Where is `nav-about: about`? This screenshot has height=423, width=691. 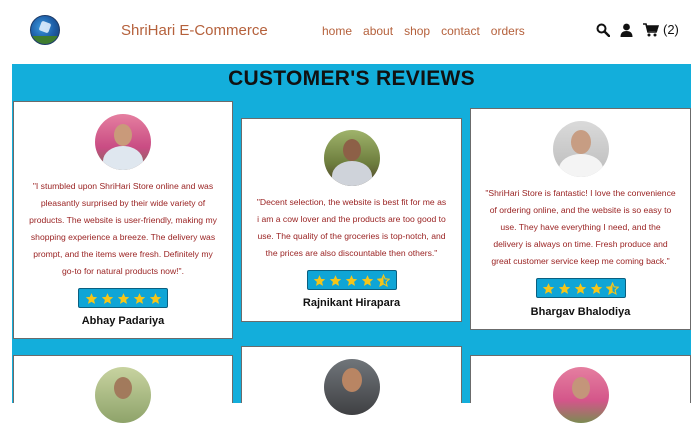 nav-about: about is located at coordinates (378, 31).